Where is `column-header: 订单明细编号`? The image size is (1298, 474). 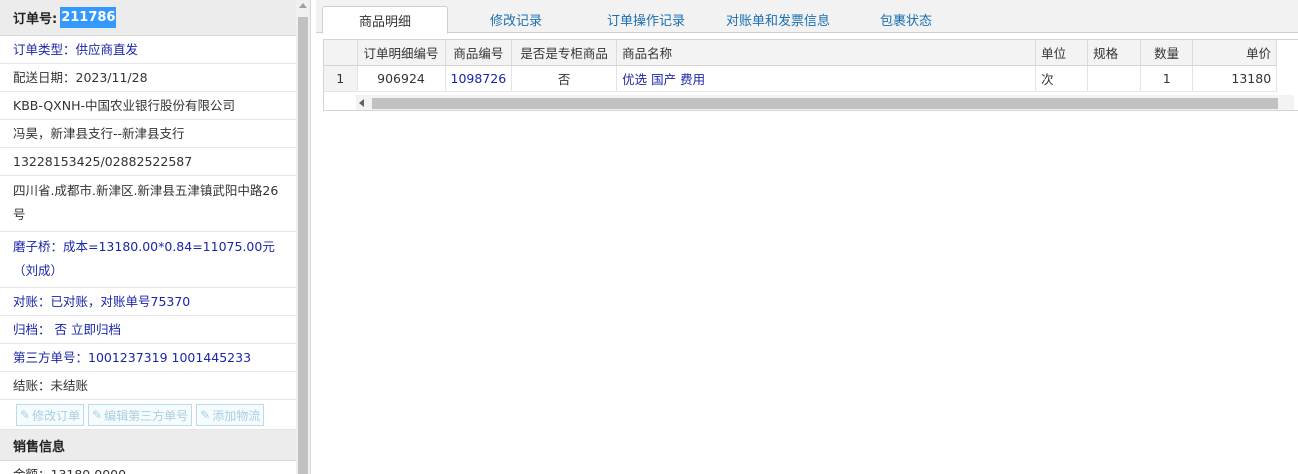 column-header: 订单明细编号 is located at coordinates (401, 53).